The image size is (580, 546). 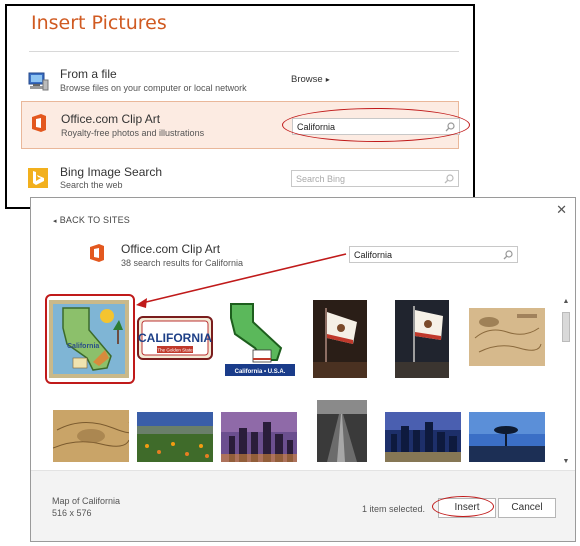 I want to click on selection-status: 1 item selected., so click(x=394, y=509).